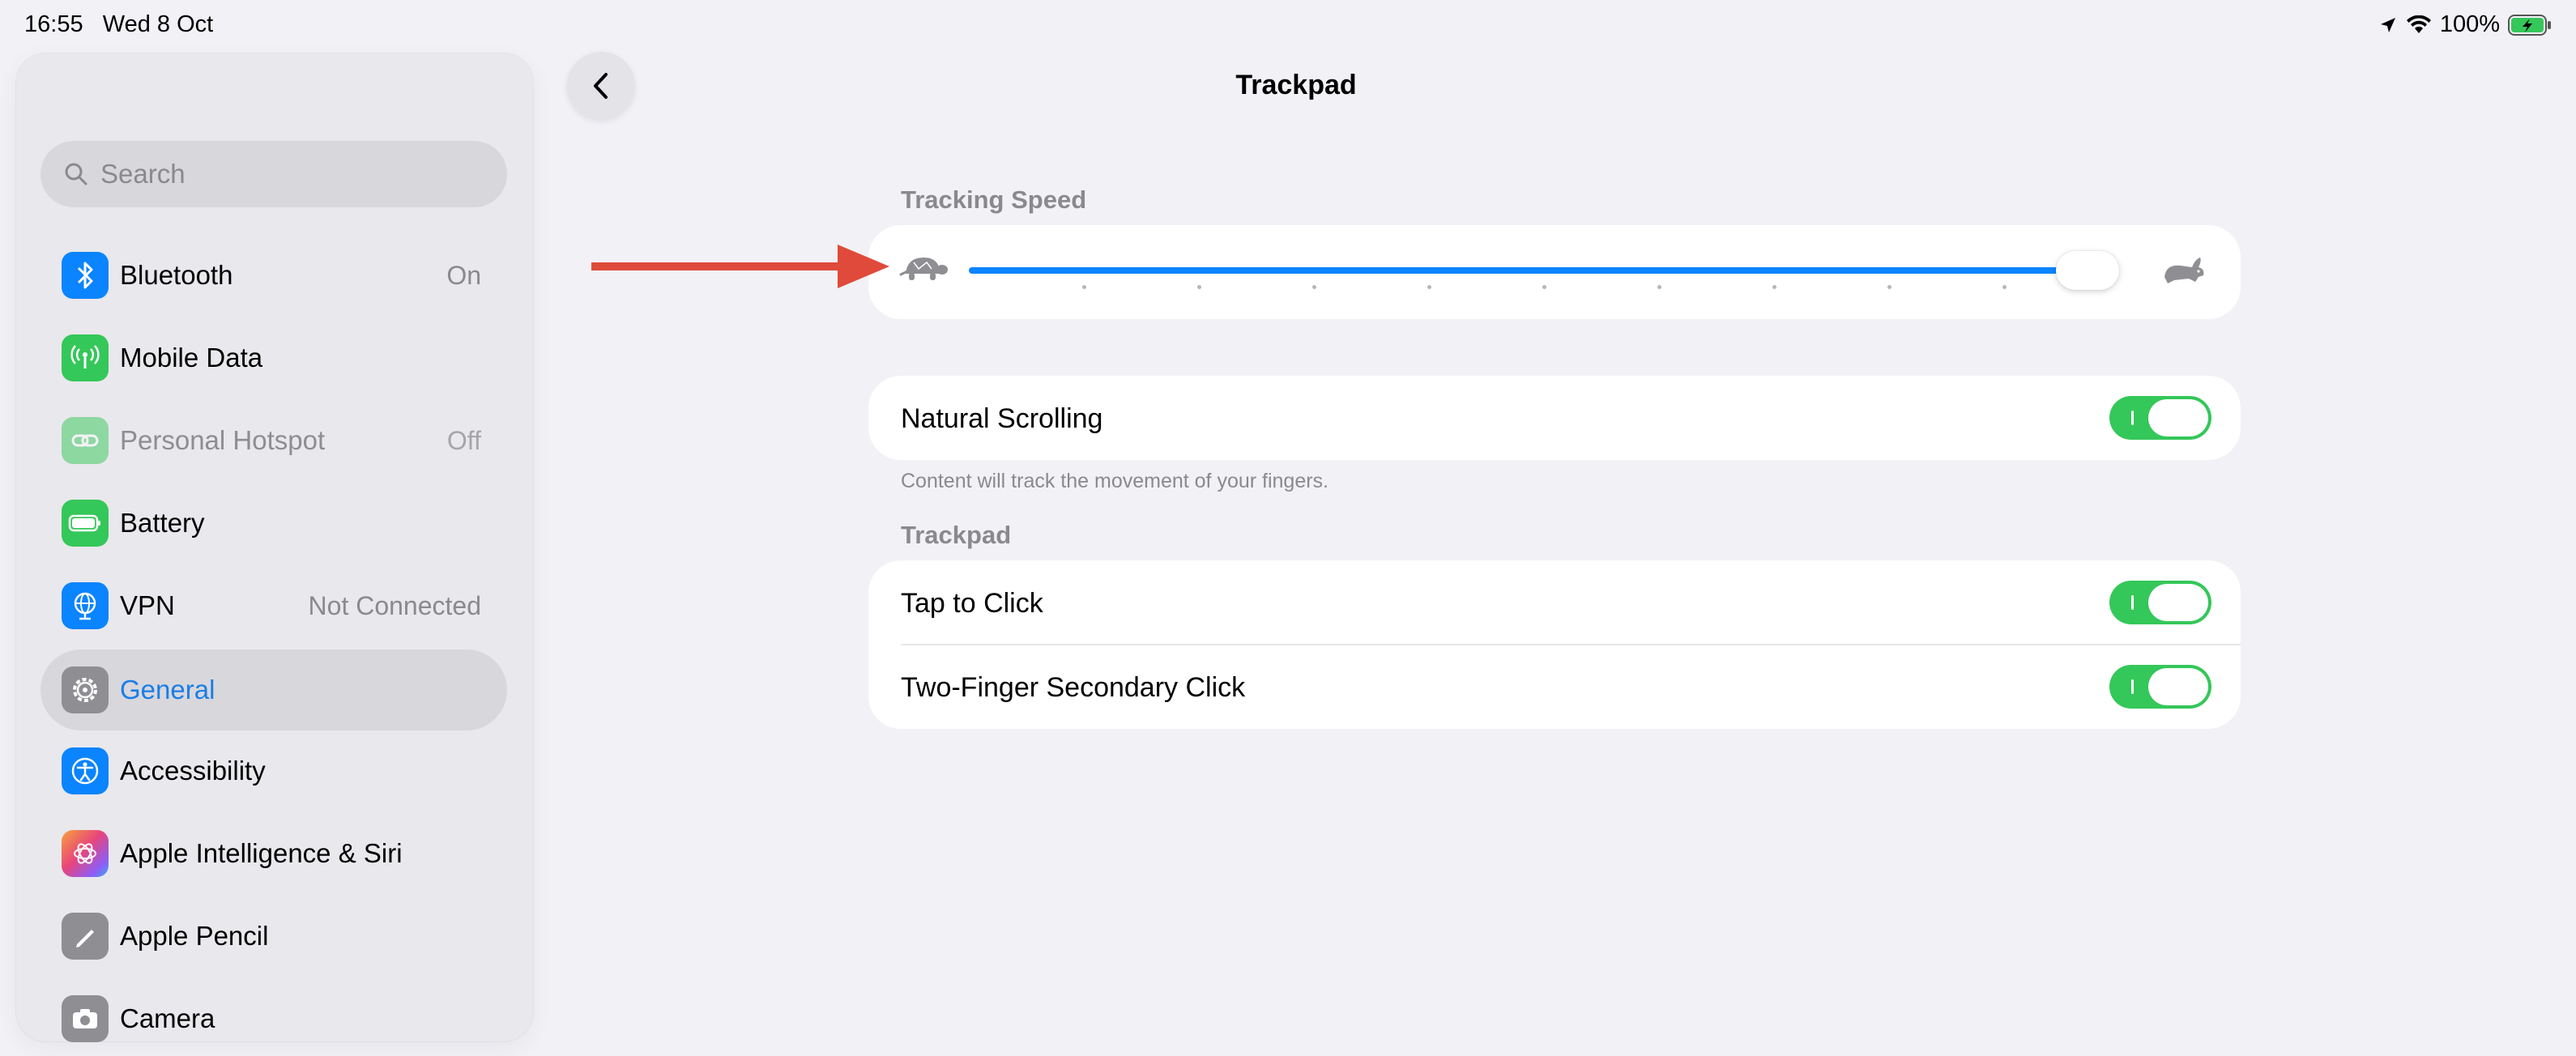  I want to click on tracking-speed-header: Tracking Speed, so click(994, 199).